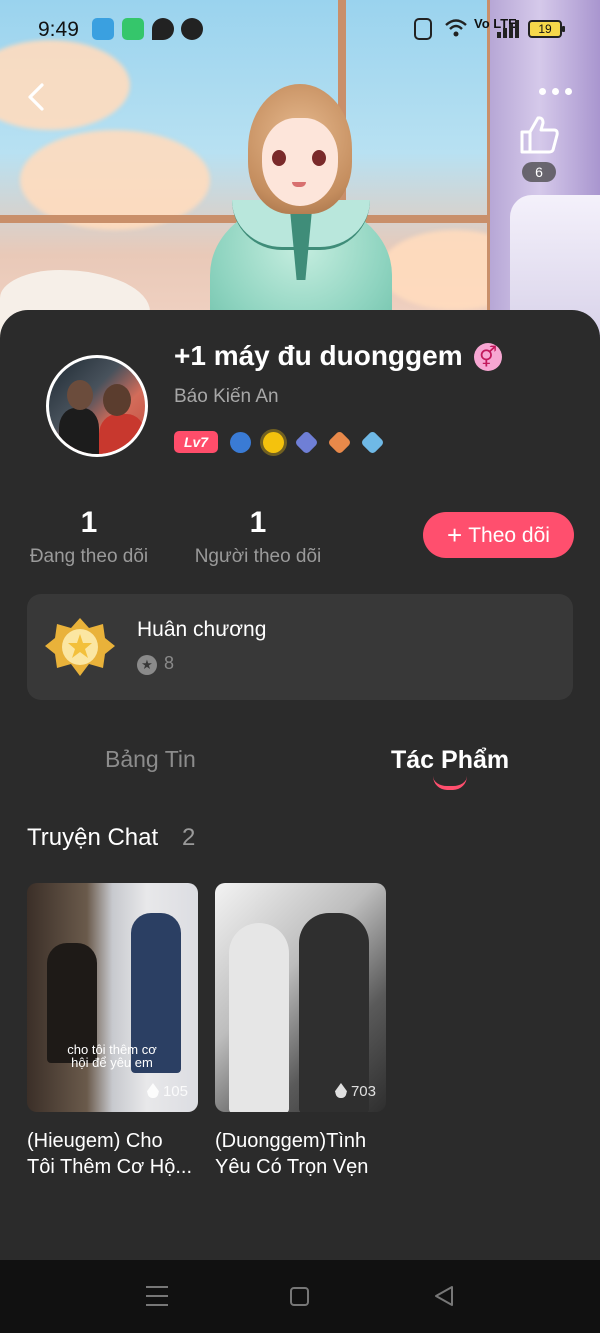 The width and height of the screenshot is (600, 1333). I want to click on signal-icon, so click(508, 29).